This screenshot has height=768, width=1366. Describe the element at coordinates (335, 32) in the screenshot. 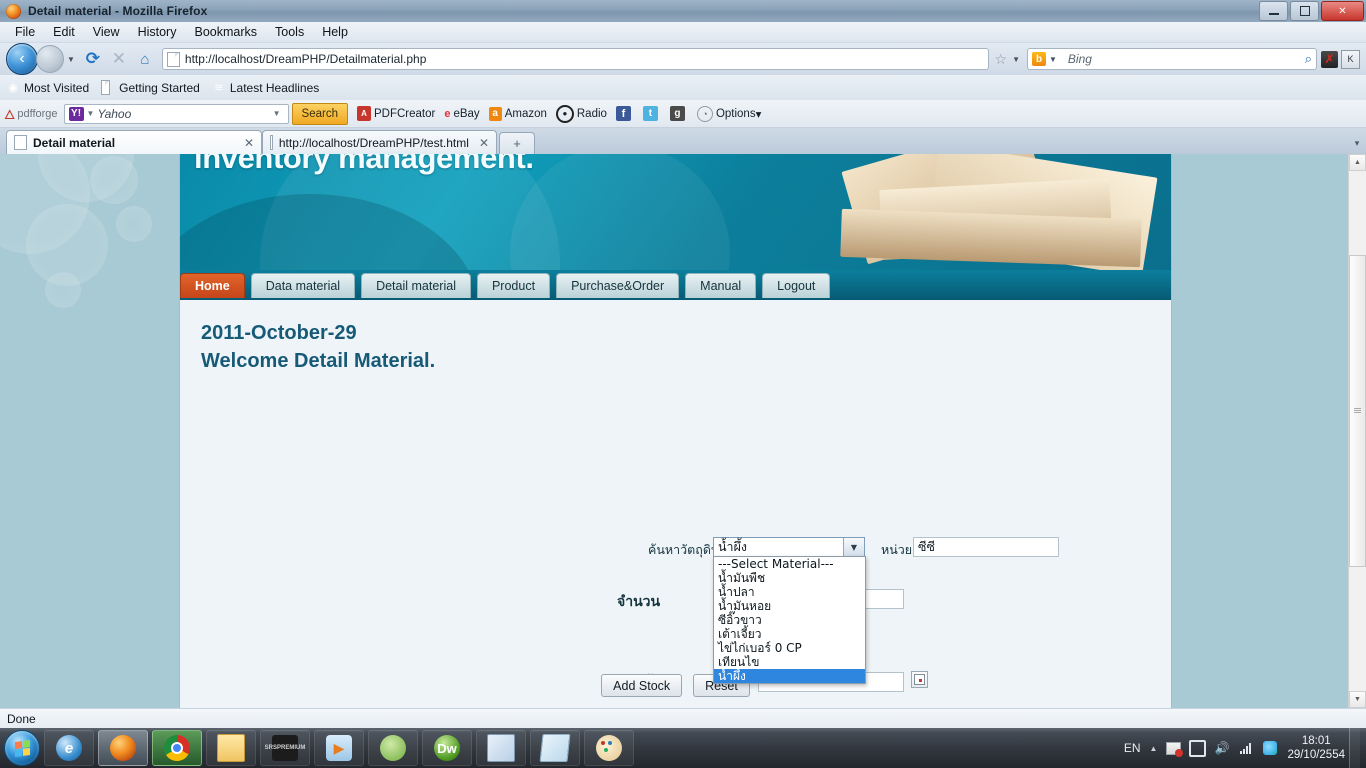

I see `menu-help: Help` at that location.